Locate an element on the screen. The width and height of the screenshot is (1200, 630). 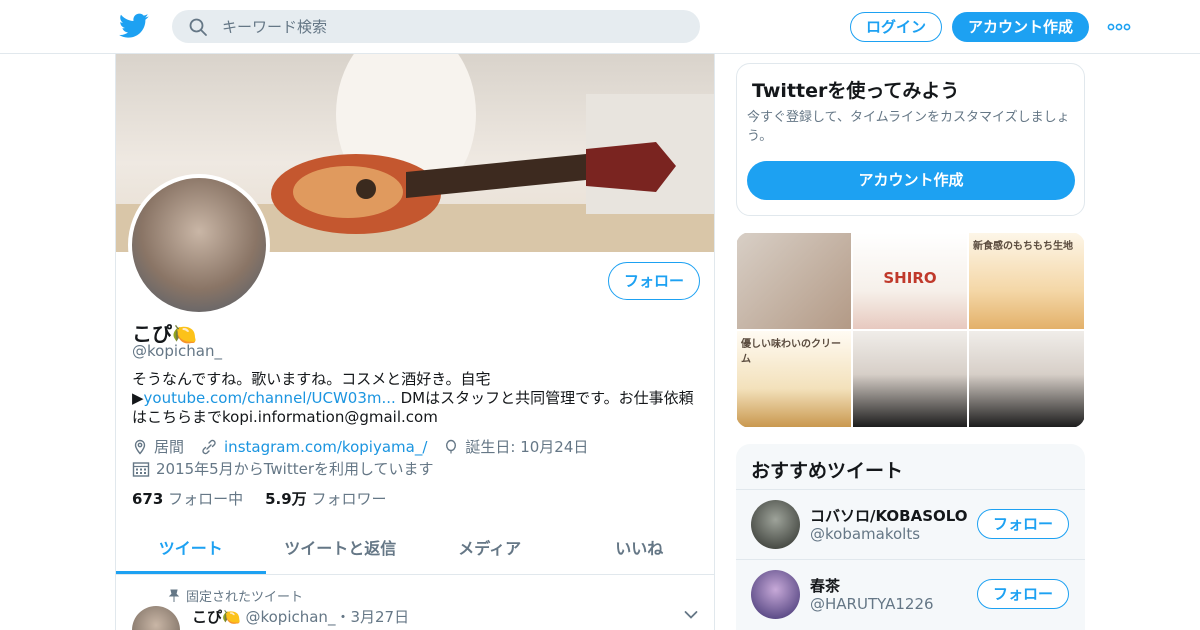
media-thumbnail: SHIRO is located at coordinates (910, 281).